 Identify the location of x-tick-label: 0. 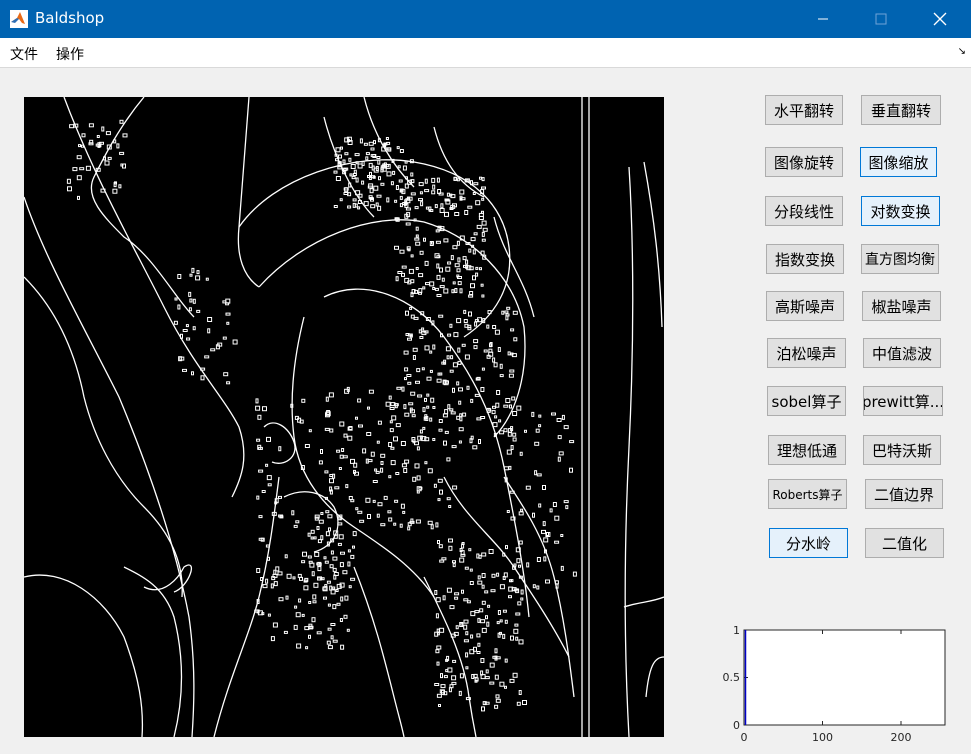
(744, 737).